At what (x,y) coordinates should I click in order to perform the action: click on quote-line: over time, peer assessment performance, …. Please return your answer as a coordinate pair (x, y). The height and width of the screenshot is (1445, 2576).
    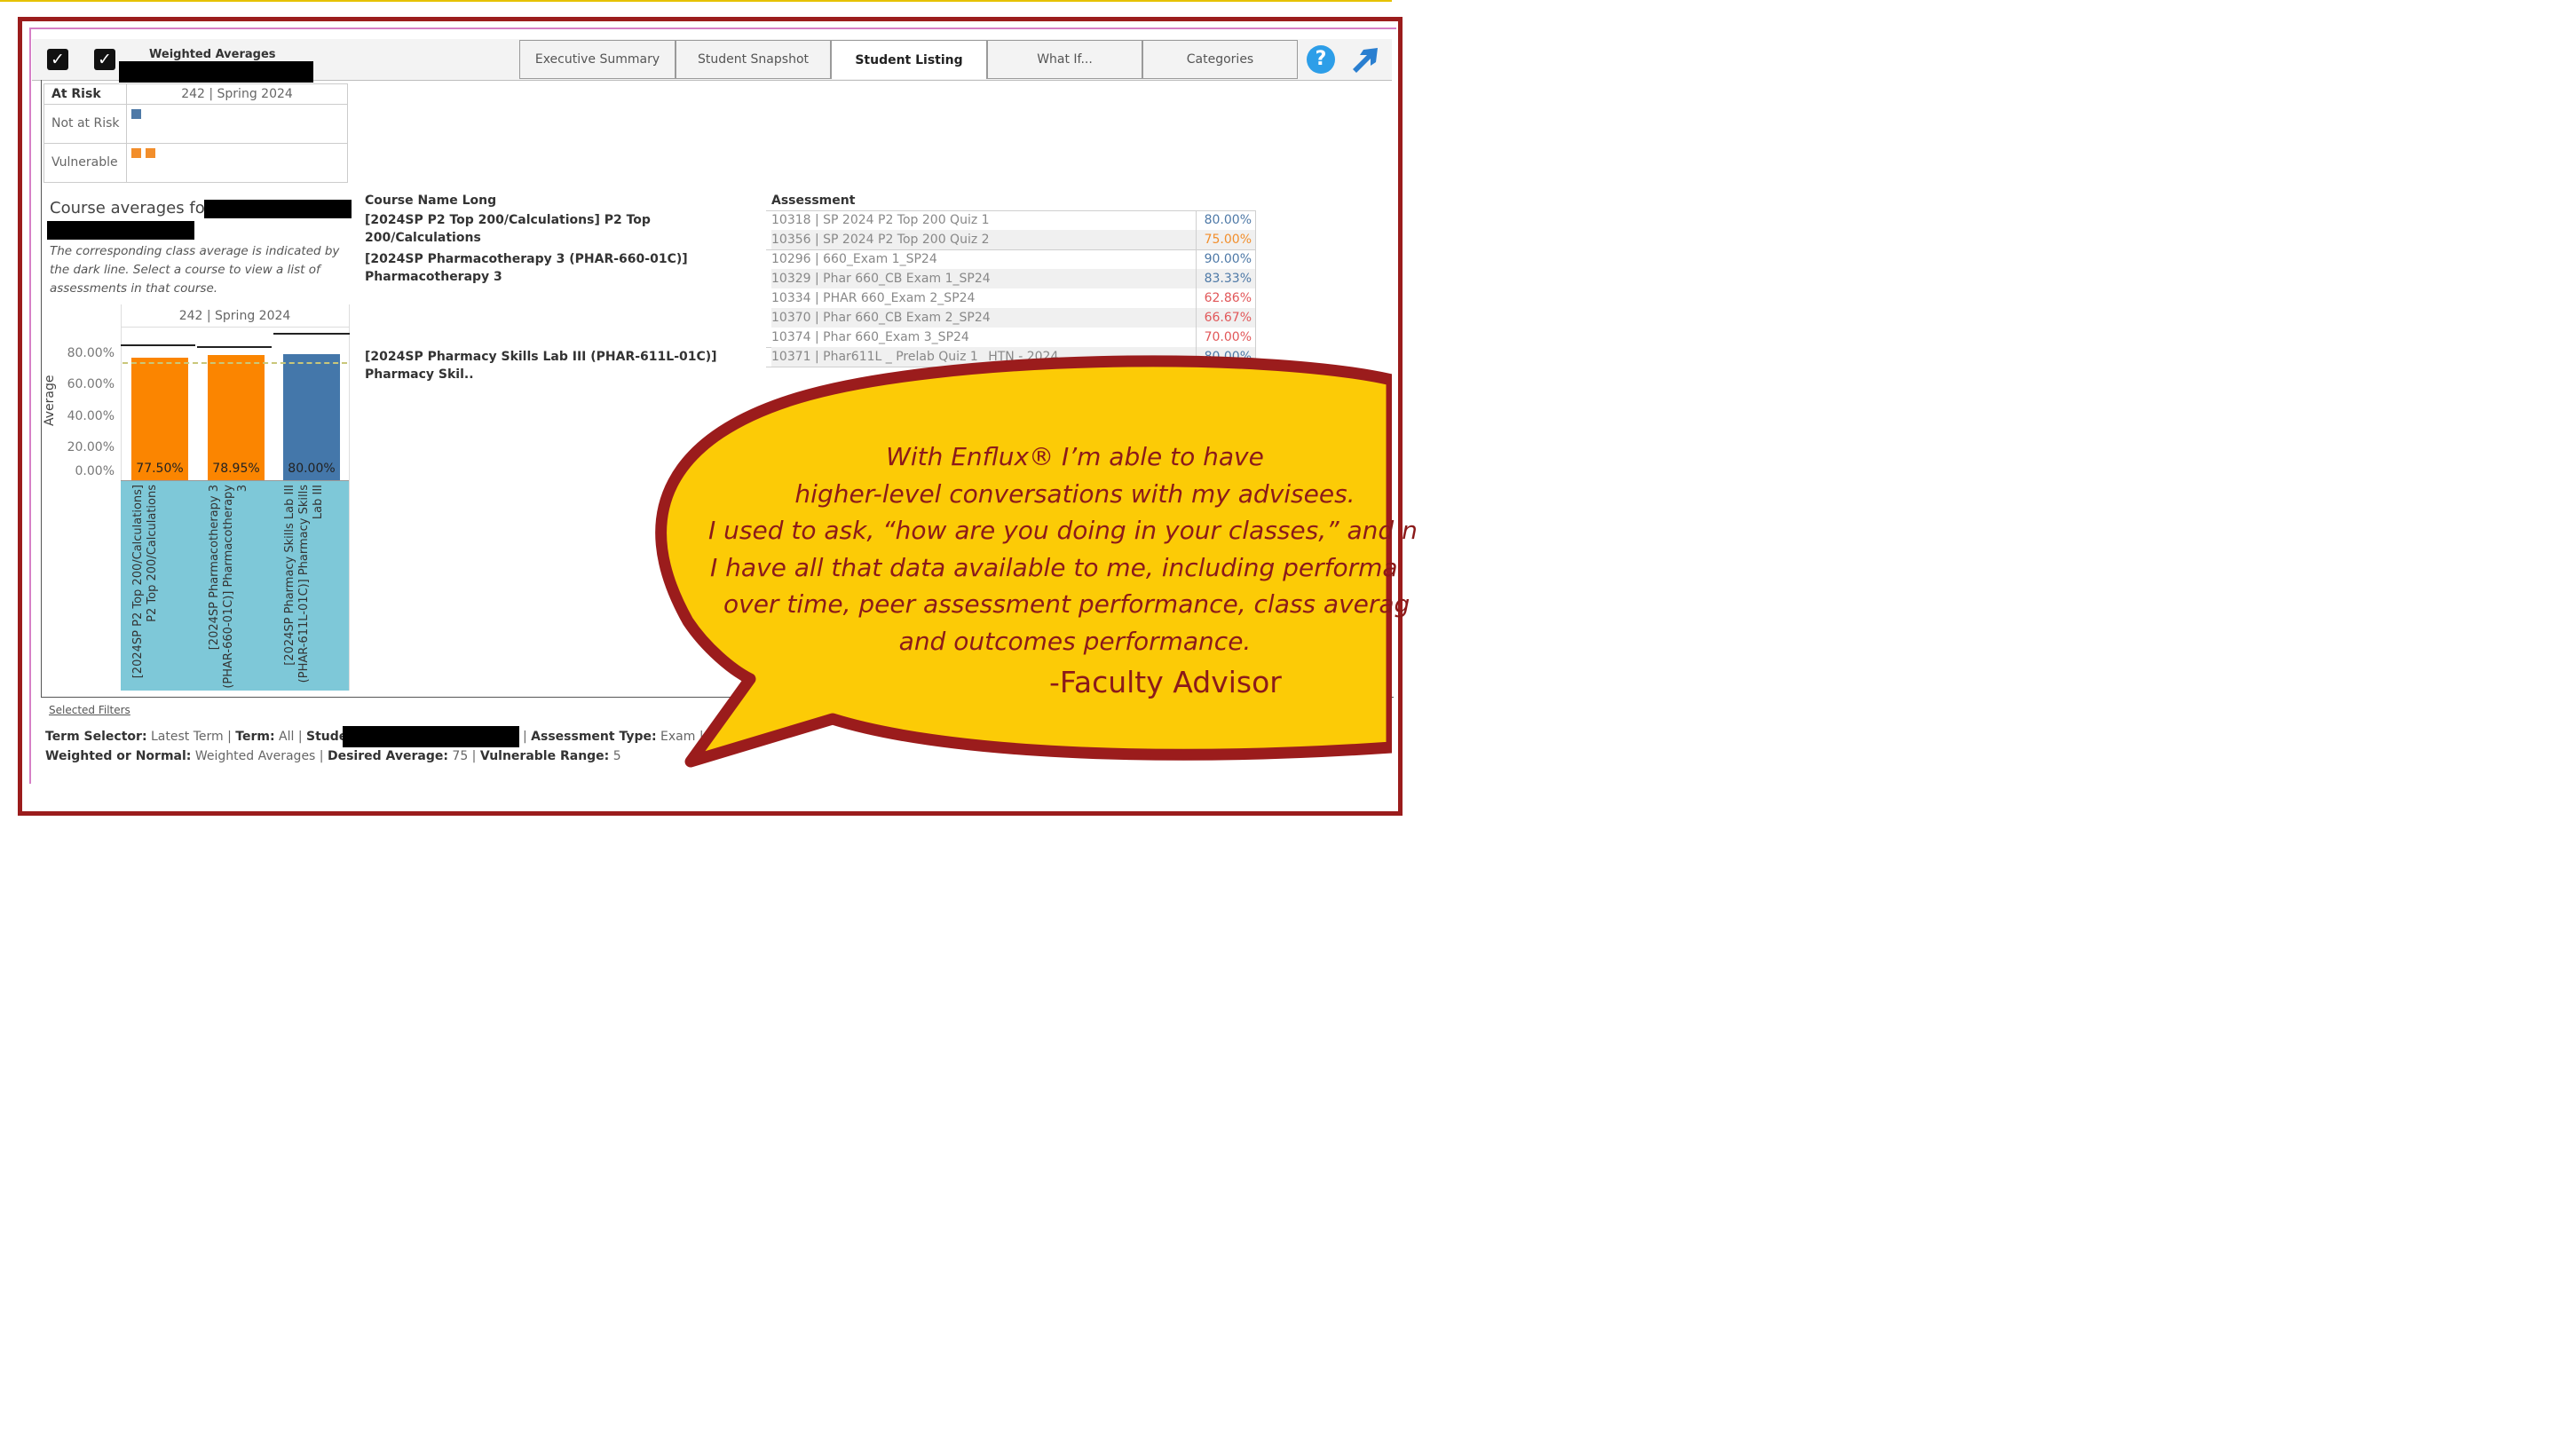
    Looking at the image, I should click on (1066, 604).